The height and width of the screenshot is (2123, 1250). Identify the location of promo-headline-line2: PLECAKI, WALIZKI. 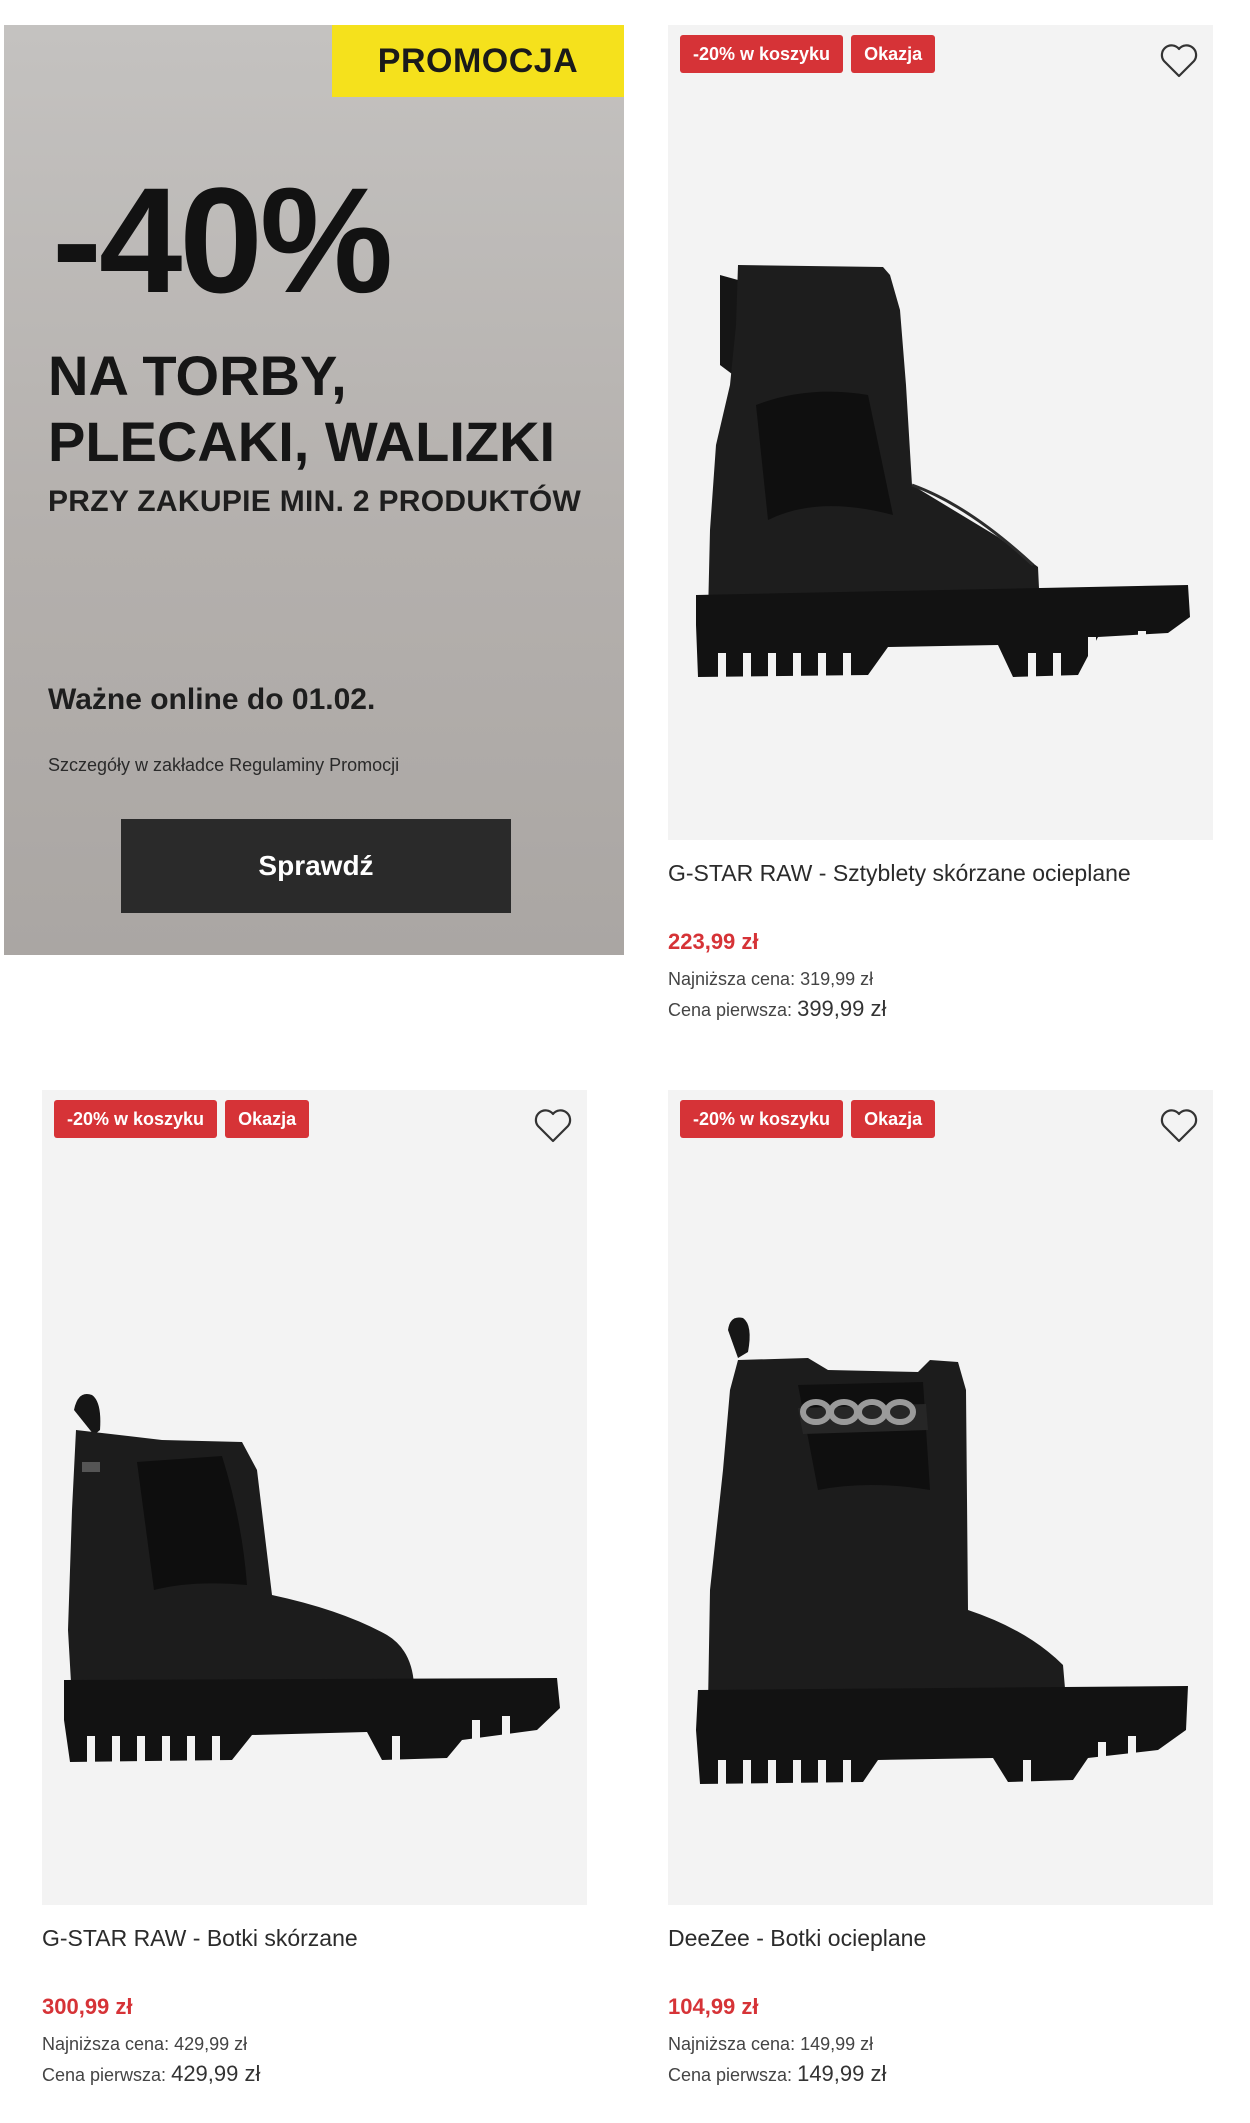
(302, 441).